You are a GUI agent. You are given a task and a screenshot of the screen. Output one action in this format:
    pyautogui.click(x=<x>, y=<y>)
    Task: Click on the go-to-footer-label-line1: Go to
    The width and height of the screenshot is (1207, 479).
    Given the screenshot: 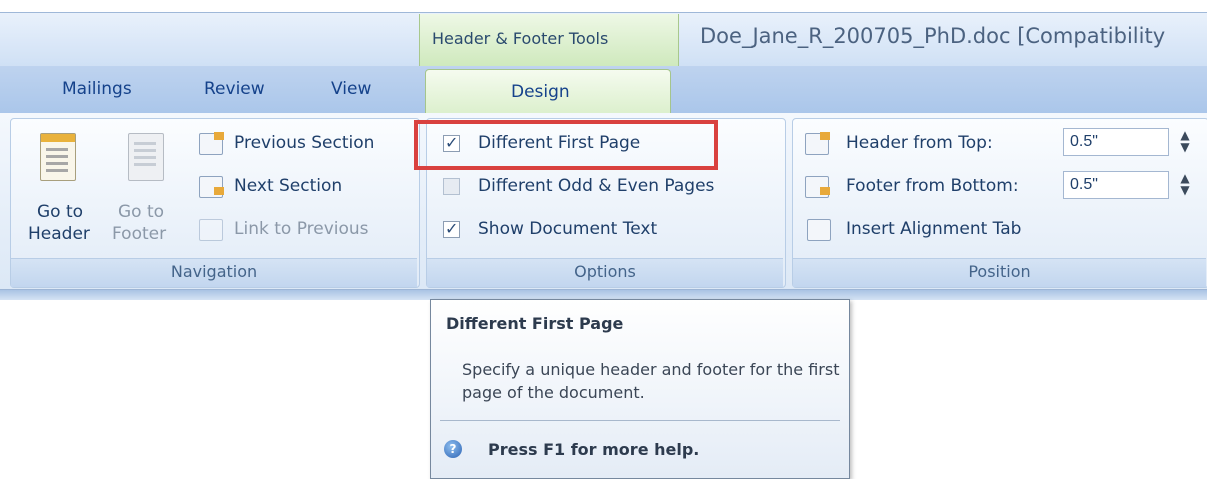 What is the action you would take?
    pyautogui.click(x=141, y=212)
    